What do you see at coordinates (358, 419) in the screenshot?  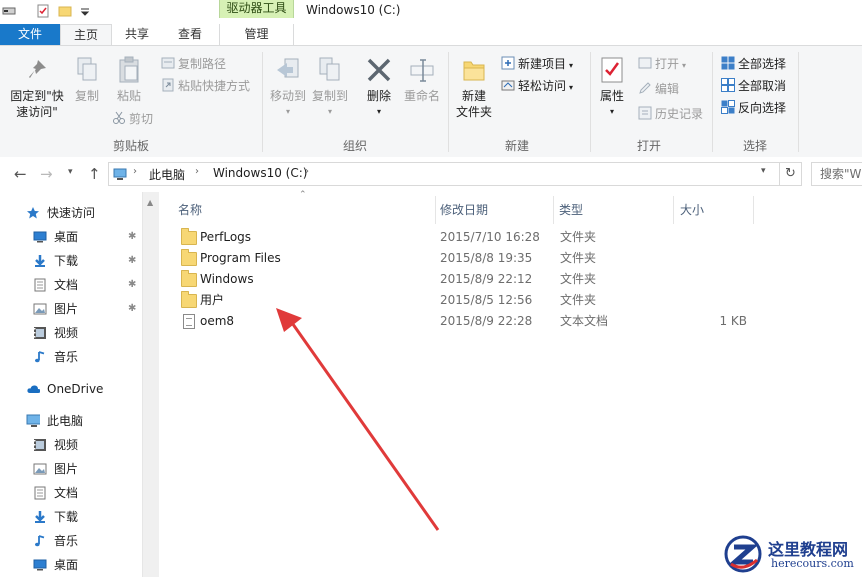 I see `annotation-arrow` at bounding box center [358, 419].